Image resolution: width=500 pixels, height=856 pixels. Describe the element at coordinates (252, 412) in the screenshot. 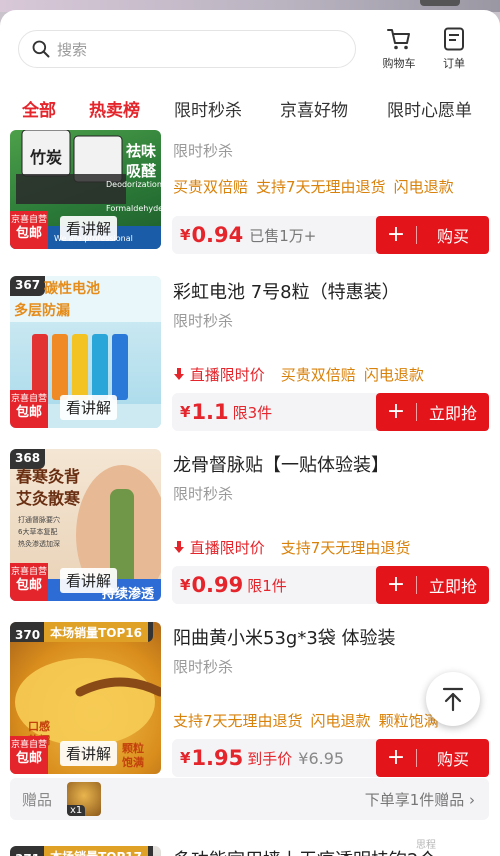

I see `purchase-limit: 限3件` at that location.